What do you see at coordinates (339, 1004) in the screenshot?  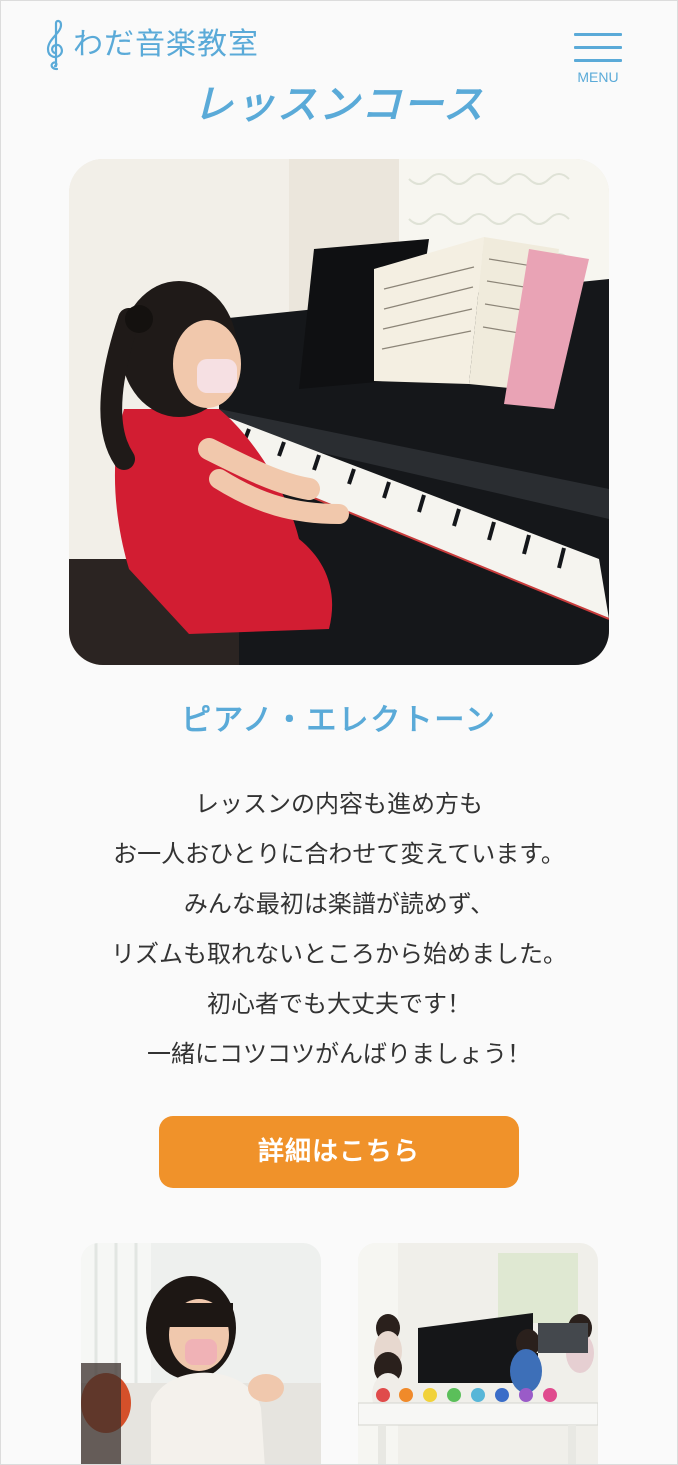 I see `description-line: 初心者でも大丈夫です！` at bounding box center [339, 1004].